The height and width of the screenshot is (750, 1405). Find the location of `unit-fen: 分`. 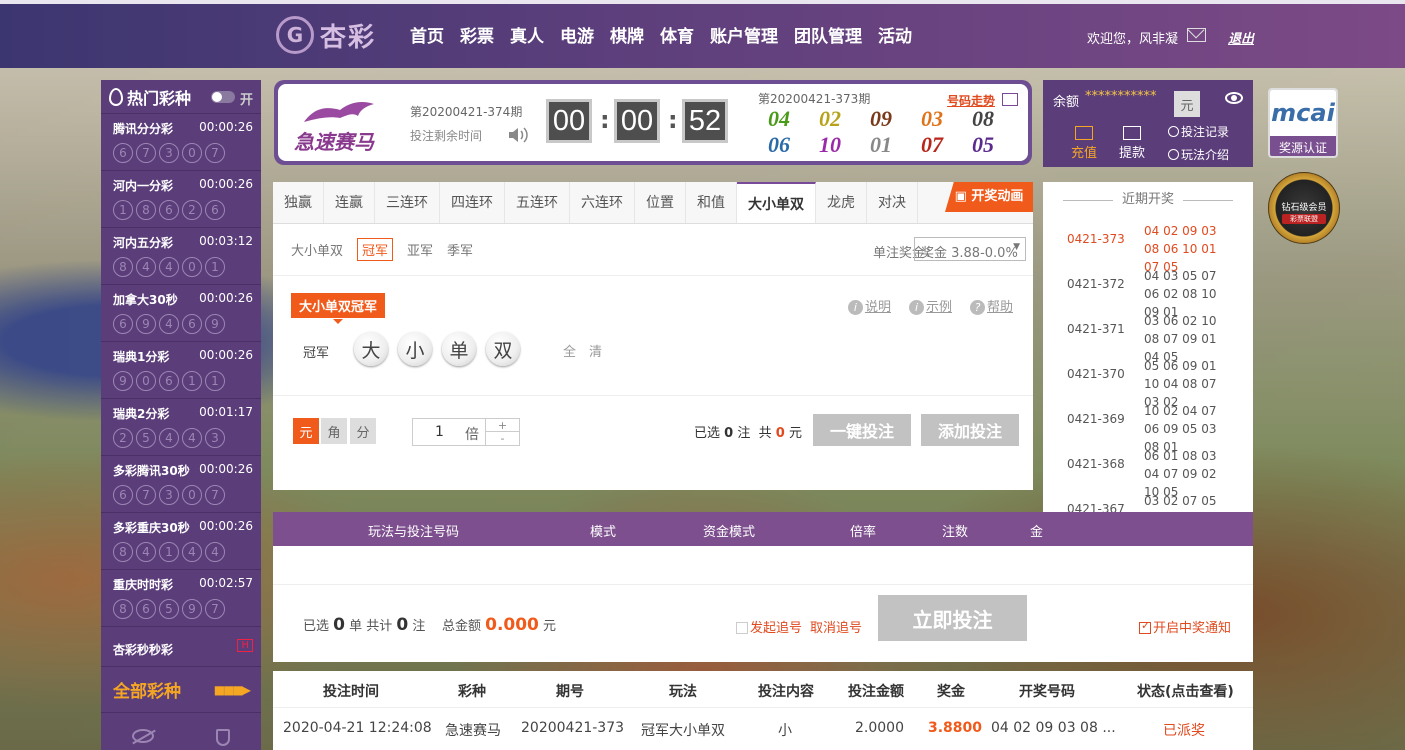

unit-fen: 分 is located at coordinates (363, 431).